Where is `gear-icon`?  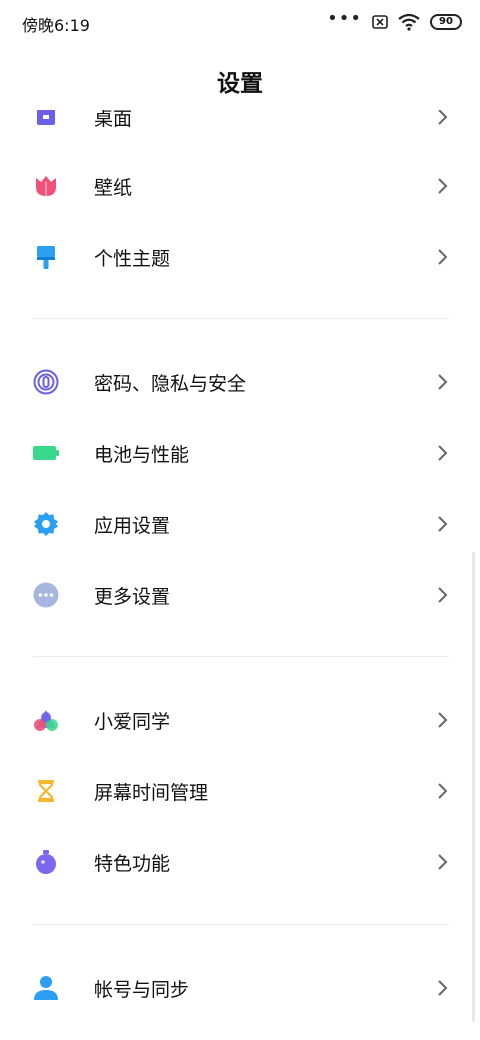 gear-icon is located at coordinates (46, 524).